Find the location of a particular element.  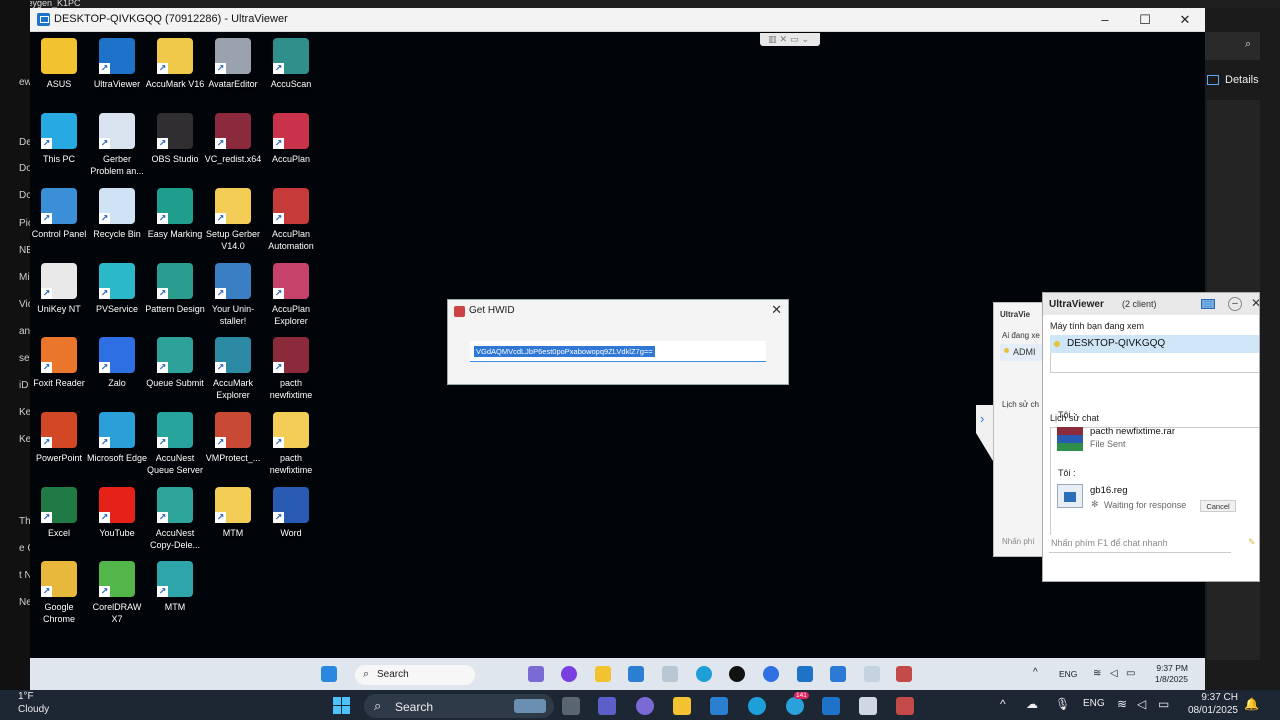

desktop-icon: Control Panel is located at coordinates (59, 214).